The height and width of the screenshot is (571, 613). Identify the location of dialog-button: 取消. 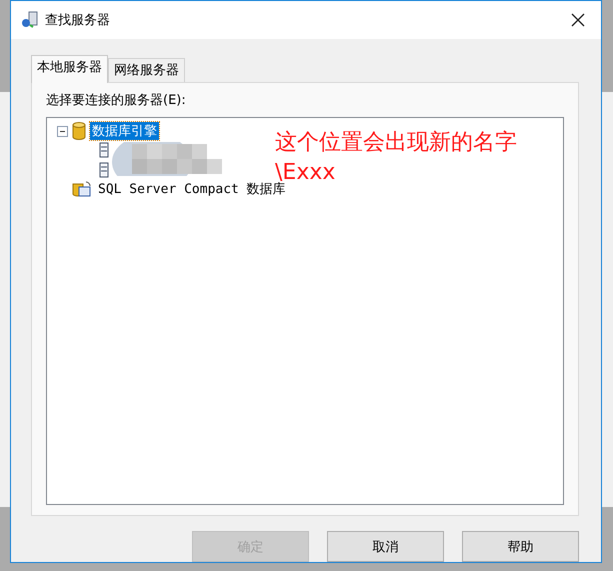
(385, 546).